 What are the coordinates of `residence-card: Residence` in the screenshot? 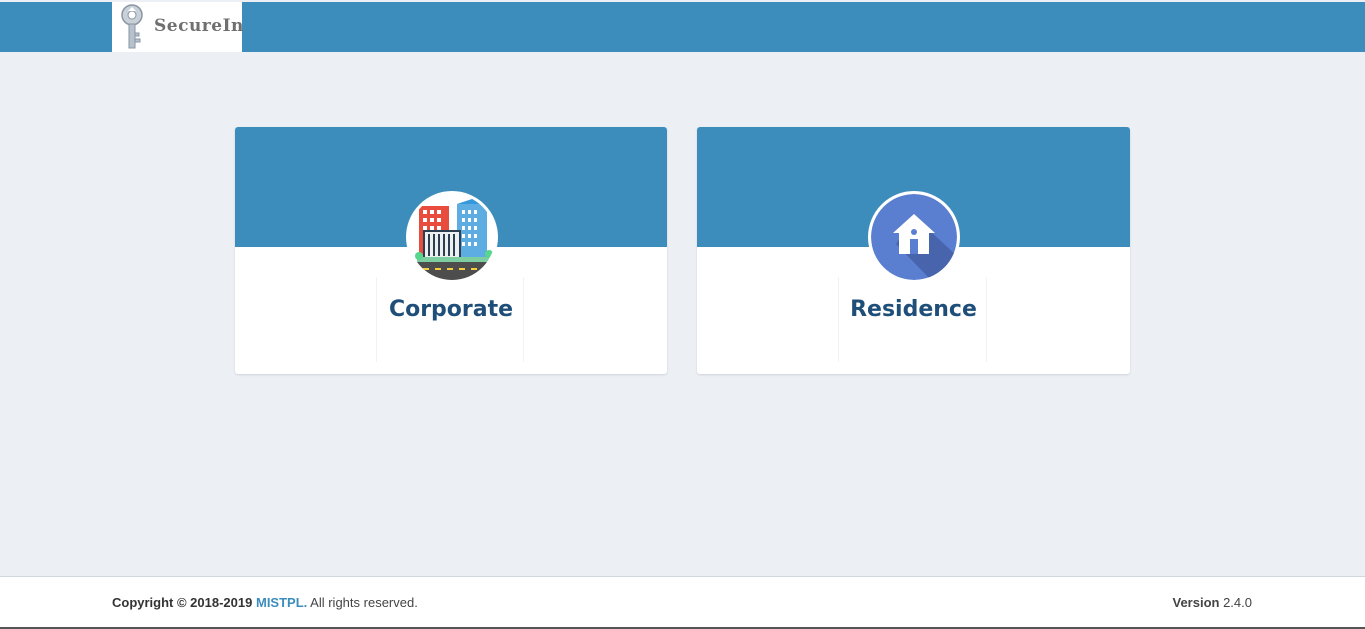 It's located at (913, 250).